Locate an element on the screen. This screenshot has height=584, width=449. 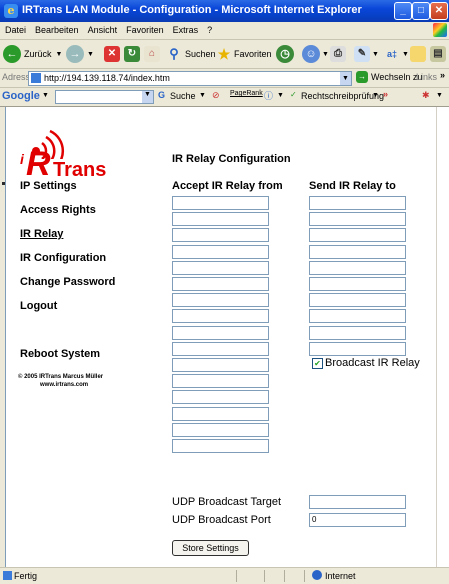
history-button: ◷ is located at coordinates (285, 54).